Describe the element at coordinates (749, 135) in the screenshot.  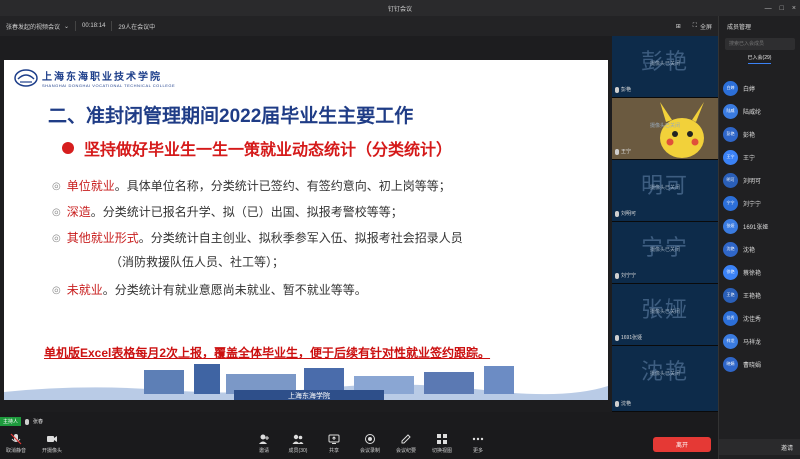
I see `member-name: 彭艳` at that location.